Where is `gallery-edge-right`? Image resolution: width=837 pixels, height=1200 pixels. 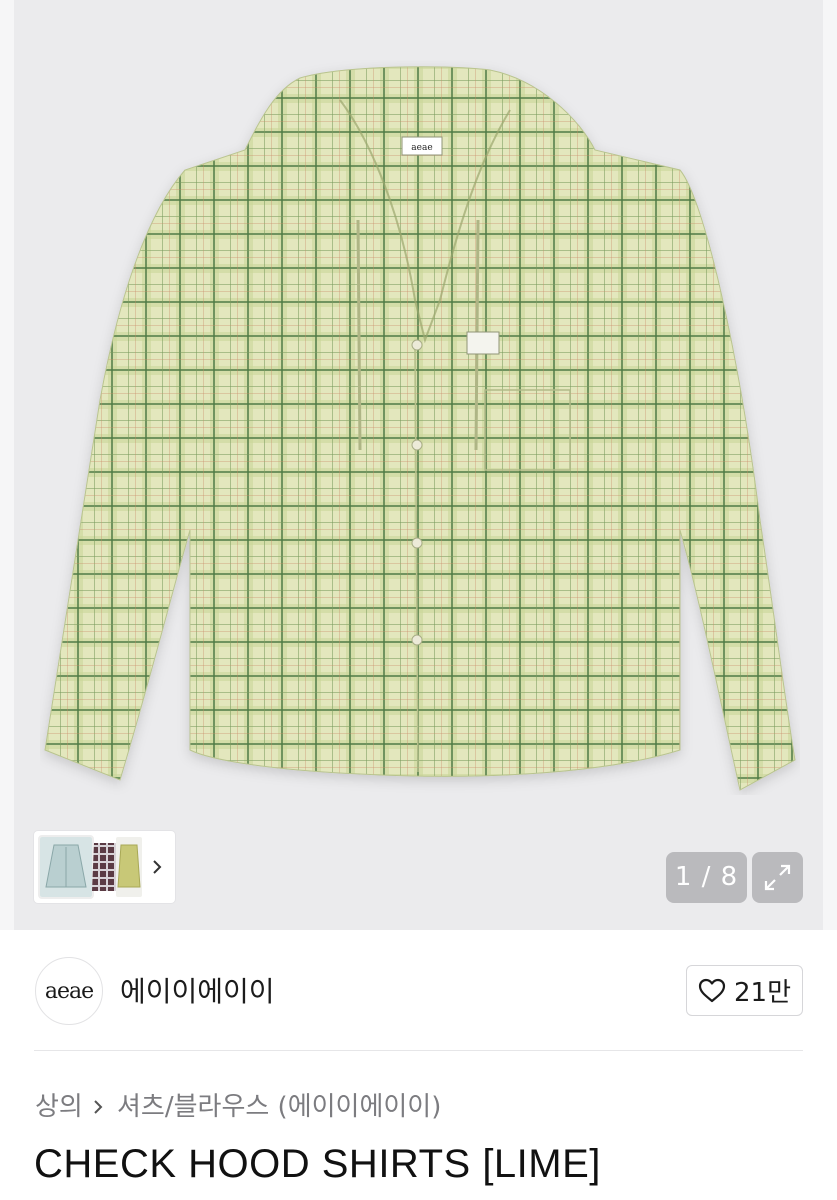 gallery-edge-right is located at coordinates (830, 465).